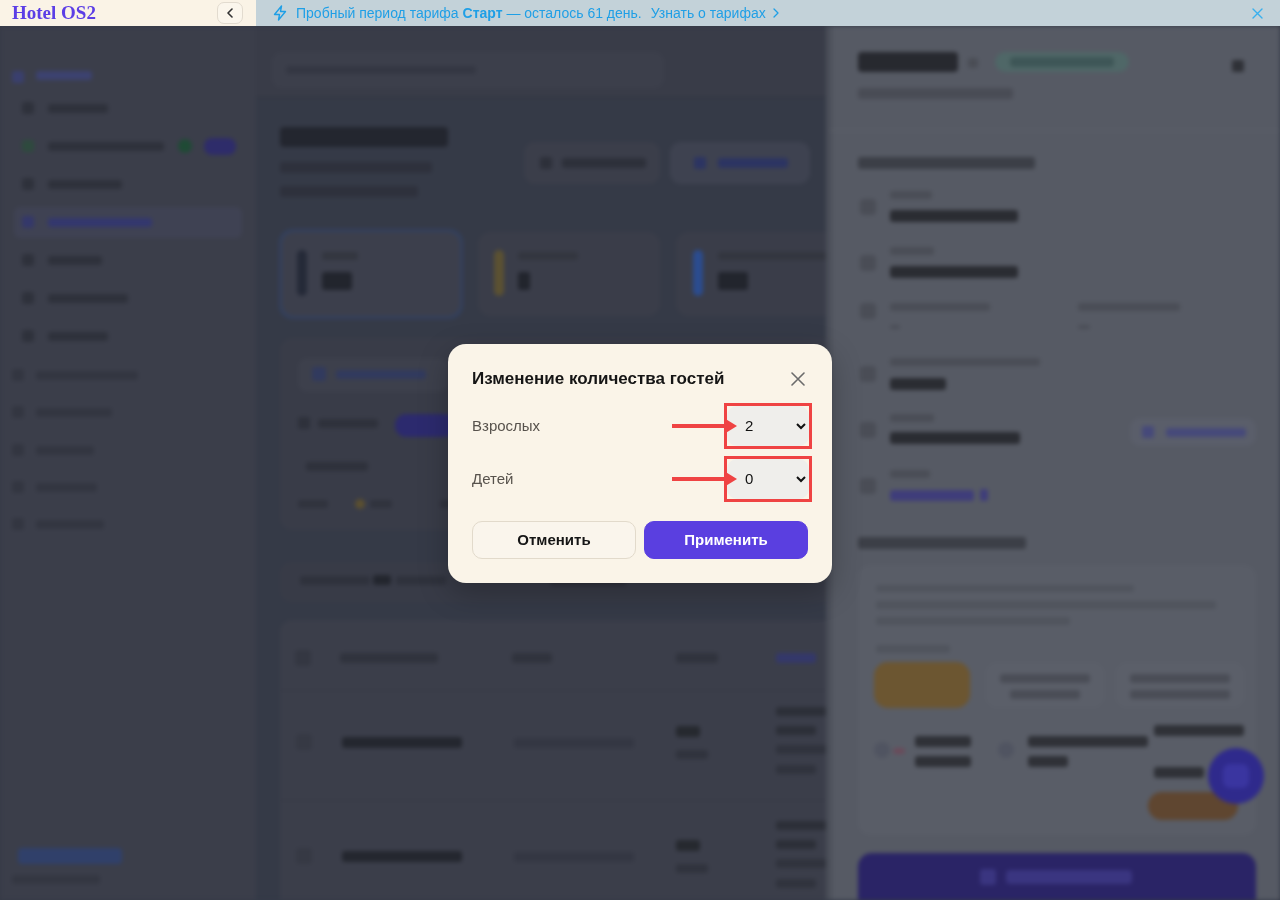 This screenshot has height=900, width=1280. I want to click on banner-message: Пробный период тарифа Старт — осталось 61 день., so click(469, 13).